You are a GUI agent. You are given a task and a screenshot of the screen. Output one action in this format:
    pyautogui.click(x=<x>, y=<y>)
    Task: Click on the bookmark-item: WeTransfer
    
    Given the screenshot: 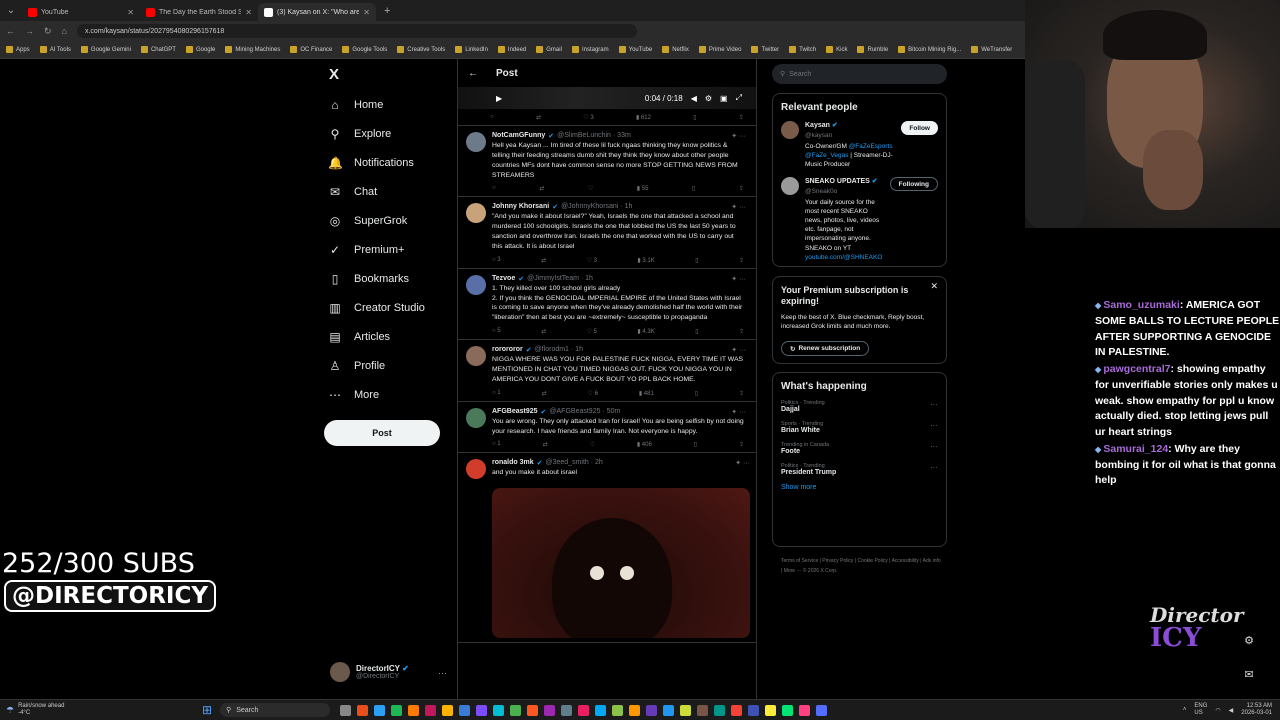 What is the action you would take?
    pyautogui.click(x=991, y=49)
    